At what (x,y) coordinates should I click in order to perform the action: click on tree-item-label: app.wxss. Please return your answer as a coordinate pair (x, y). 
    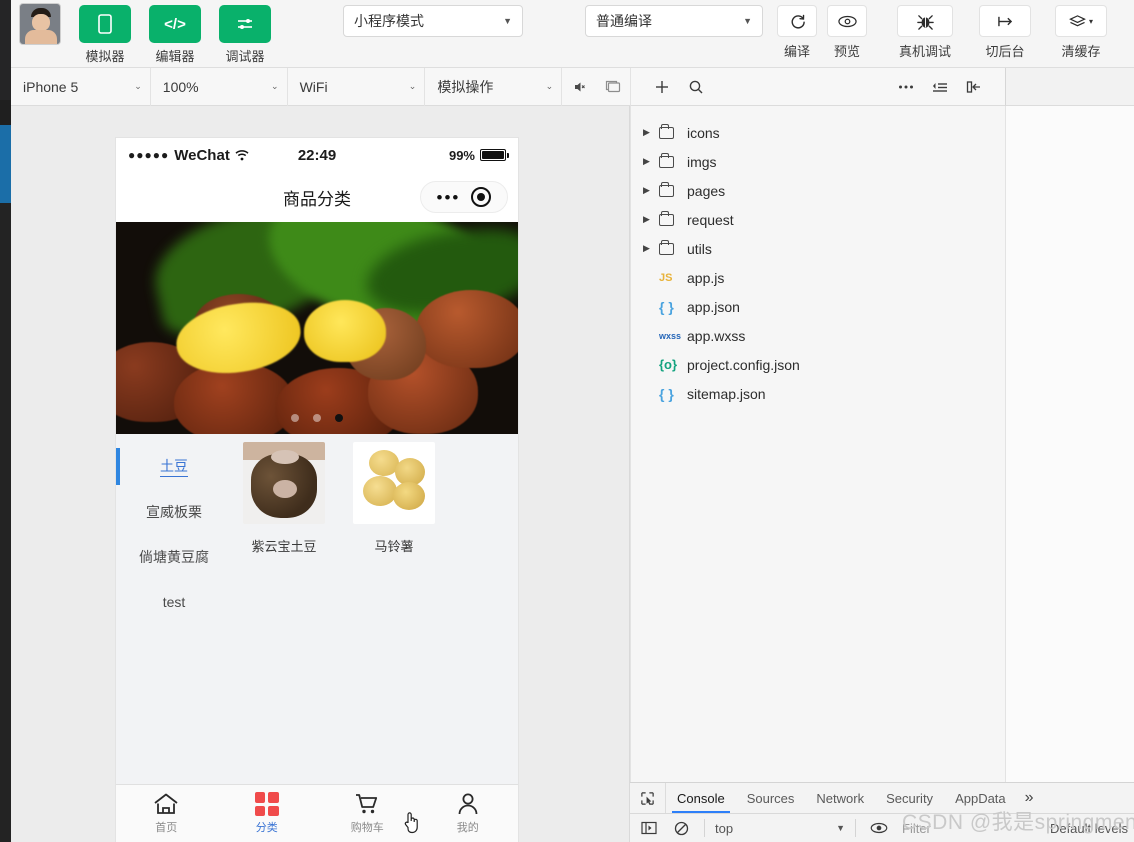
    Looking at the image, I should click on (716, 335).